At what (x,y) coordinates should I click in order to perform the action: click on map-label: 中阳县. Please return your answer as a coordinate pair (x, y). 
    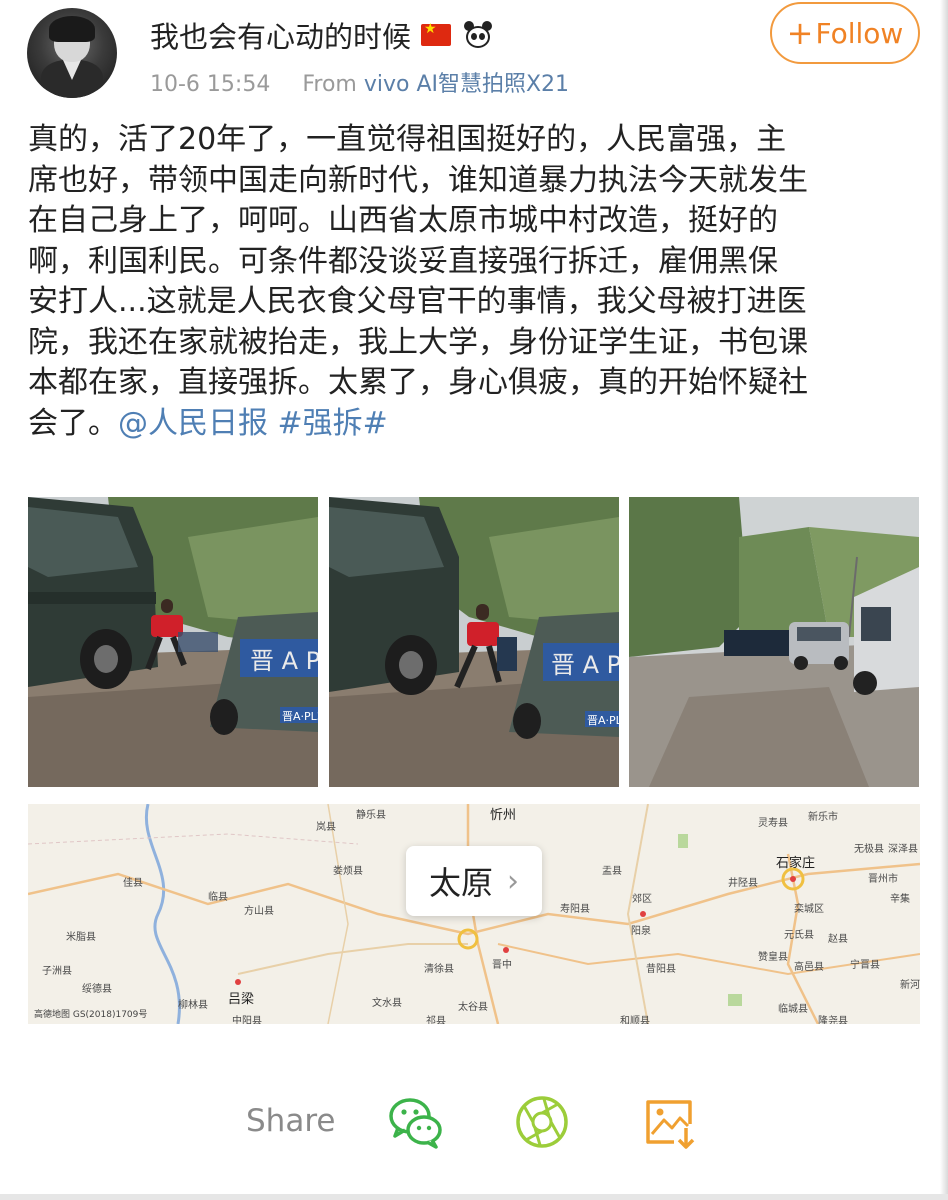
    Looking at the image, I should click on (247, 1020).